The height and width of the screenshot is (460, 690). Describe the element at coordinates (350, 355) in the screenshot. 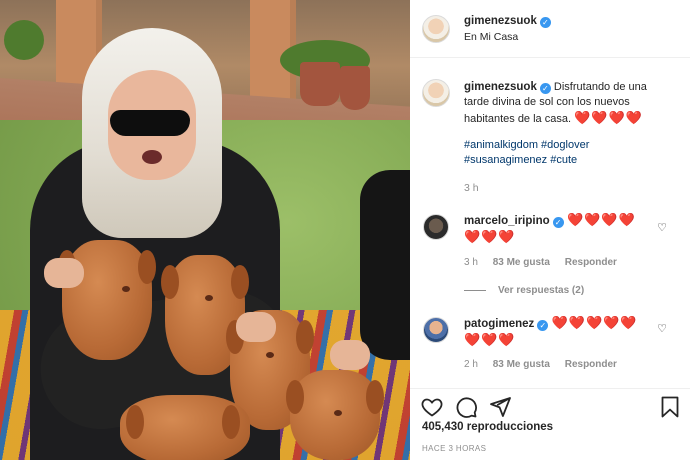

I see `second-person-hand` at that location.